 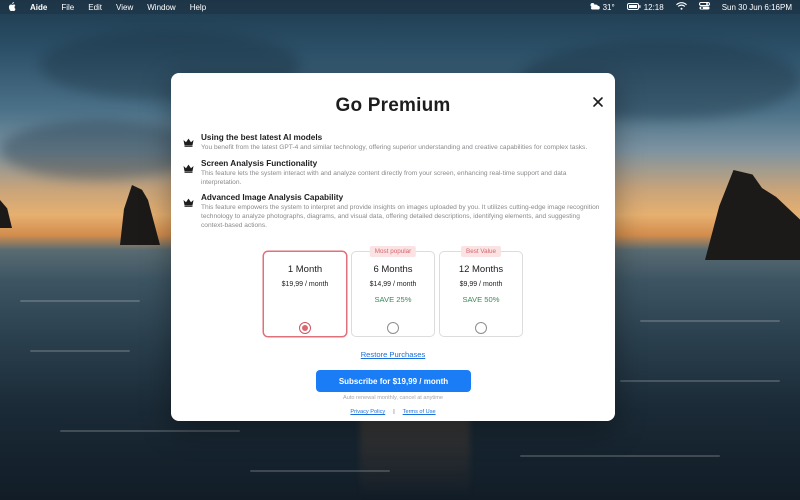 I want to click on weather-status: 31°, so click(x=602, y=7).